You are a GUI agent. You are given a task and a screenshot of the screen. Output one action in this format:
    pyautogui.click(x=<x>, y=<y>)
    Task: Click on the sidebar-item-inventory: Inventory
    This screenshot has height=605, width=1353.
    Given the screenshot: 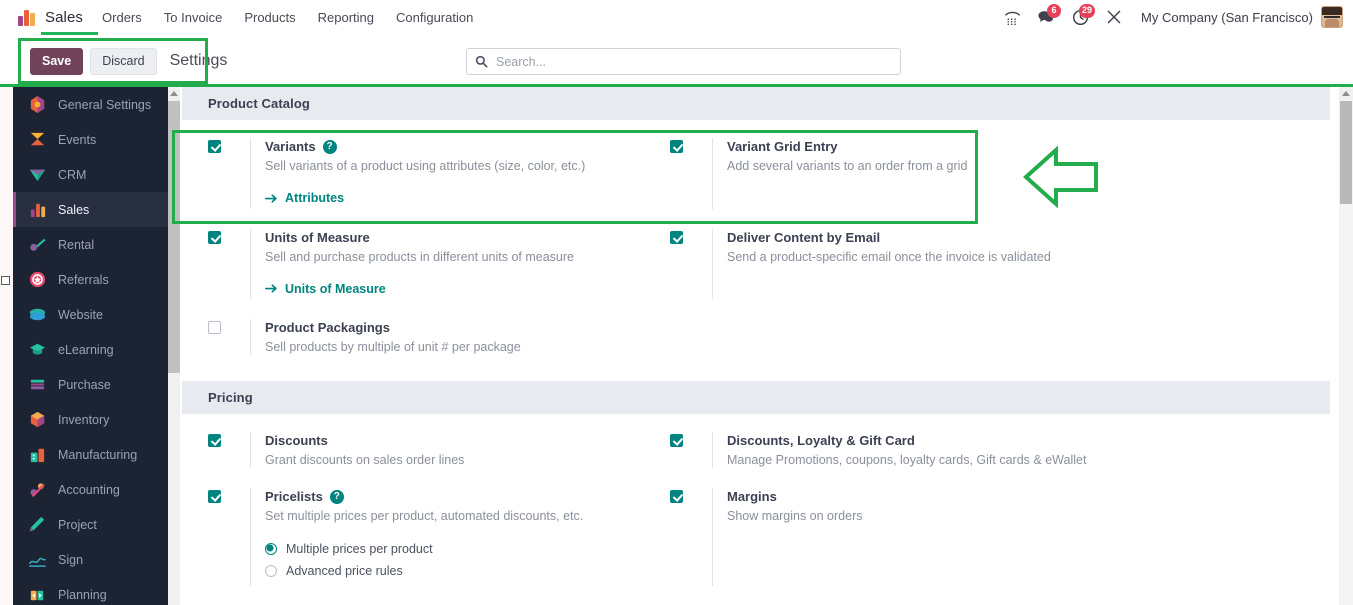 What is the action you would take?
    pyautogui.click(x=90, y=419)
    